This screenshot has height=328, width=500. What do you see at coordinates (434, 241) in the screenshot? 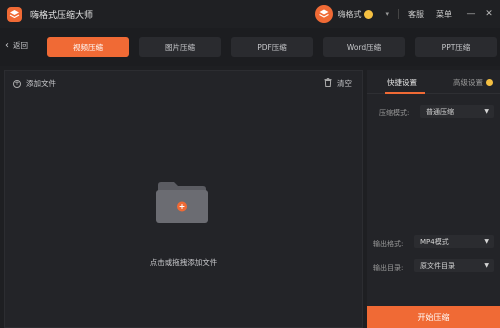
I see `output-format-value: MP4模式` at bounding box center [434, 241].